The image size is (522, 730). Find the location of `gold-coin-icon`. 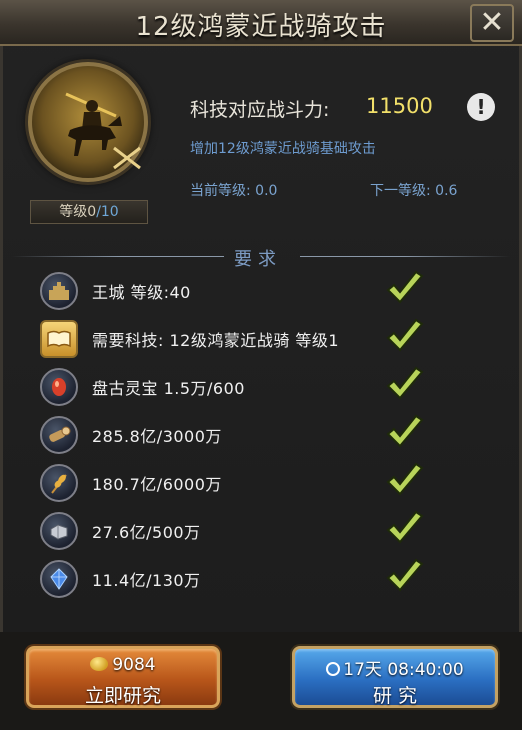

gold-coin-icon is located at coordinates (99, 664).